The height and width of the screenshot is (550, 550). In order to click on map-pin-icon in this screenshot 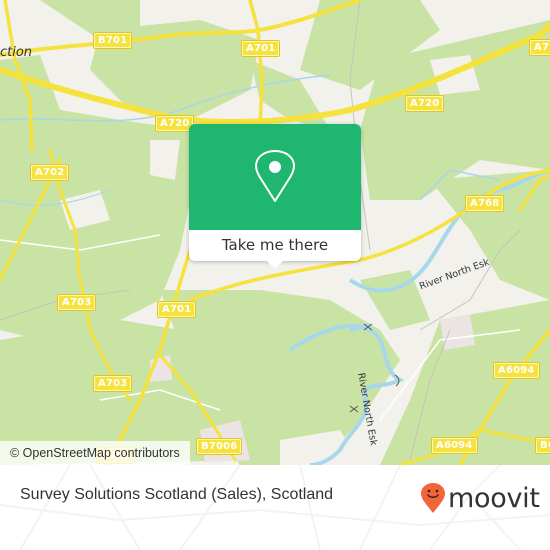, I will do `click(275, 176)`.